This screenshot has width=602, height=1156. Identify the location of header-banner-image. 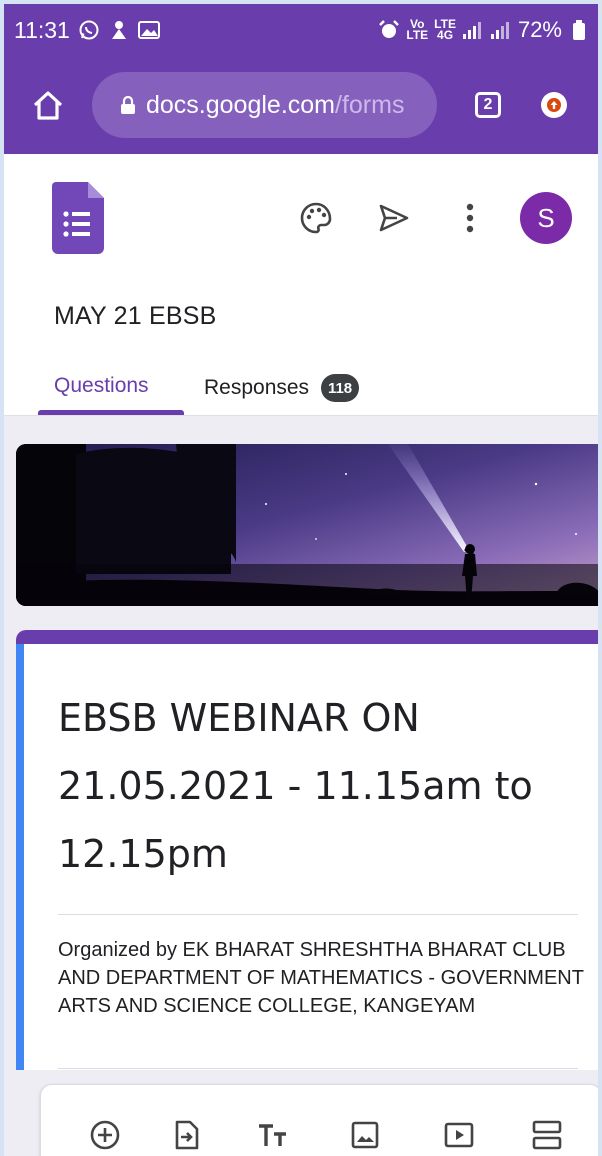
(307, 525).